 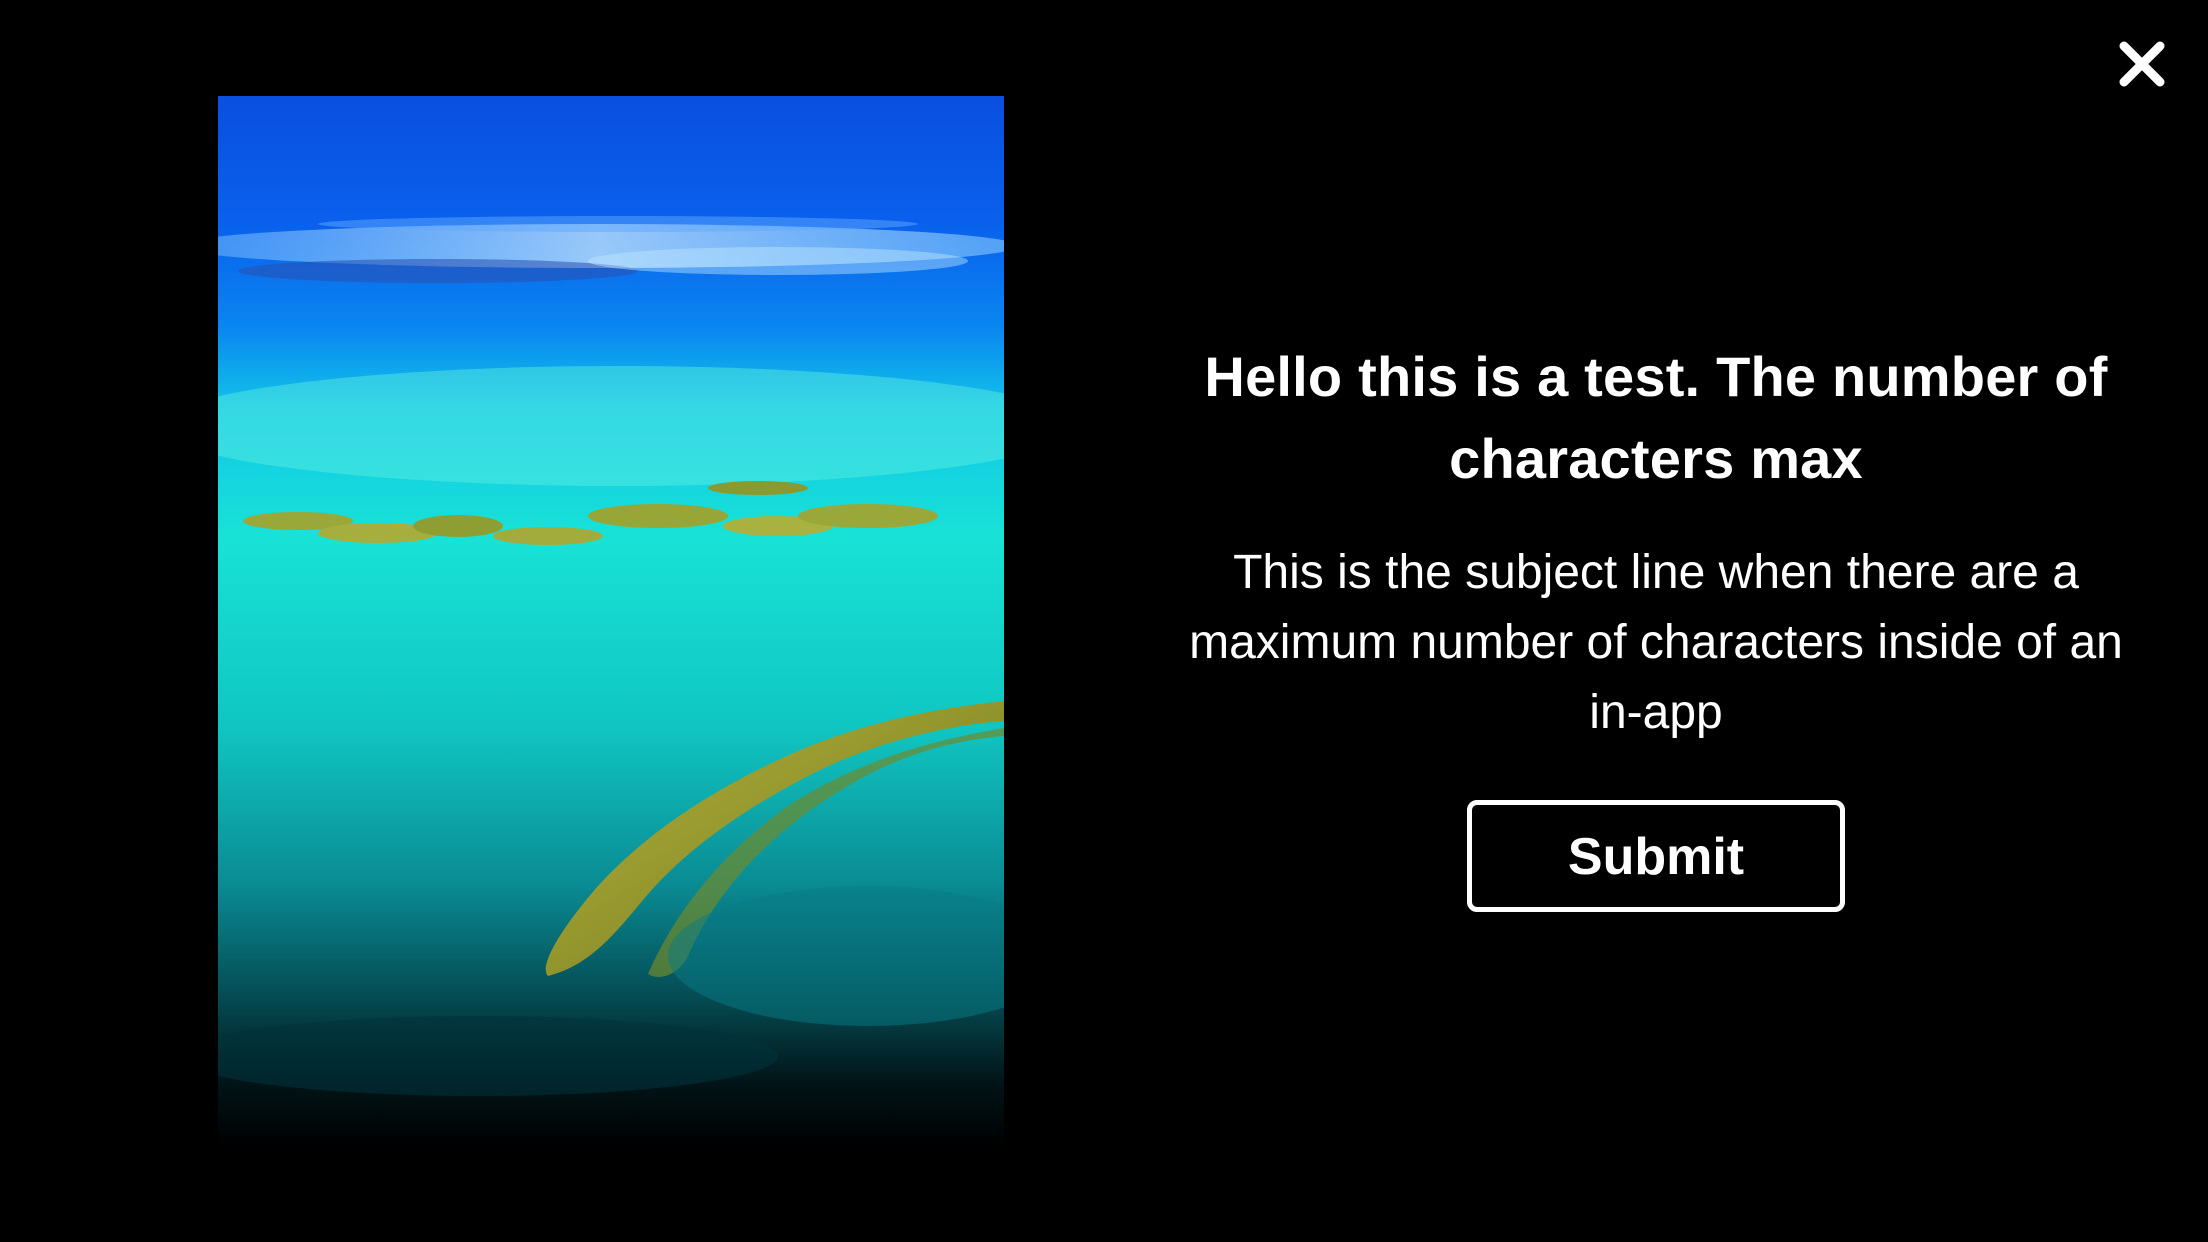 I want to click on close-icon, so click(x=2142, y=64).